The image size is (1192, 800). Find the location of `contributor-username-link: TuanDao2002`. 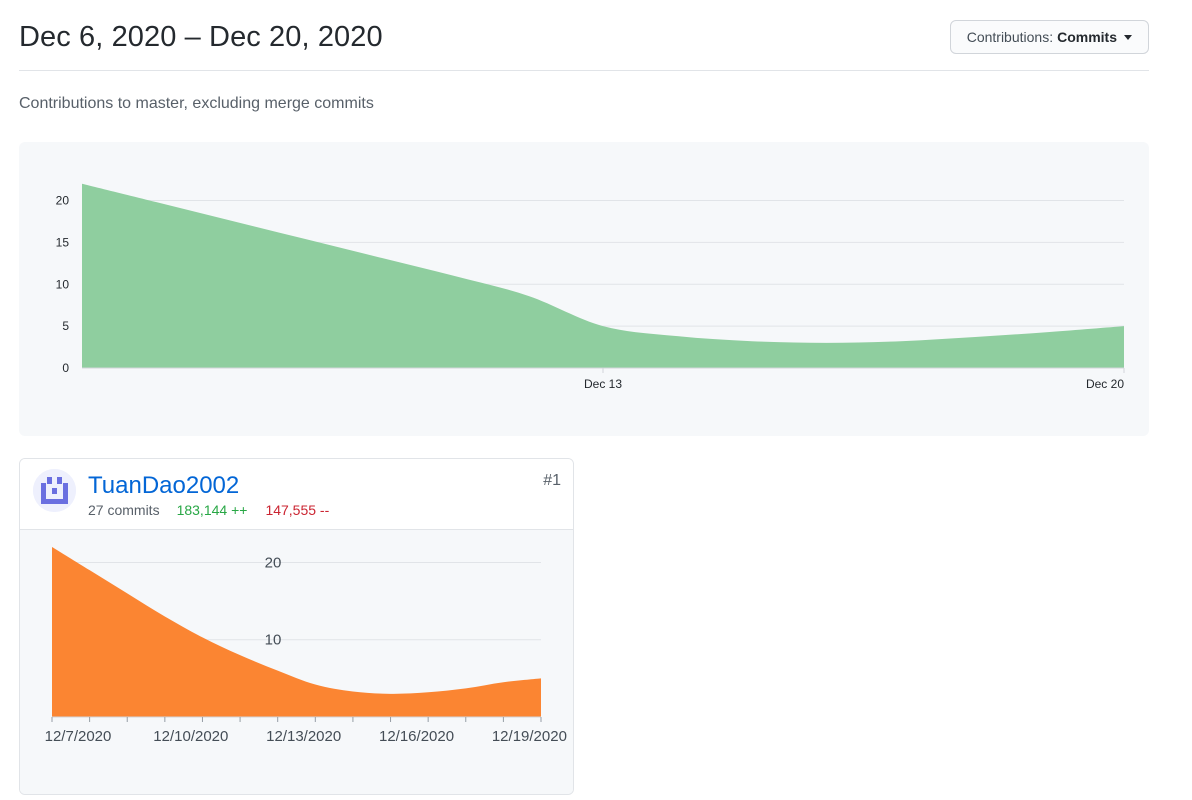

contributor-username-link: TuanDao2002 is located at coordinates (163, 486).